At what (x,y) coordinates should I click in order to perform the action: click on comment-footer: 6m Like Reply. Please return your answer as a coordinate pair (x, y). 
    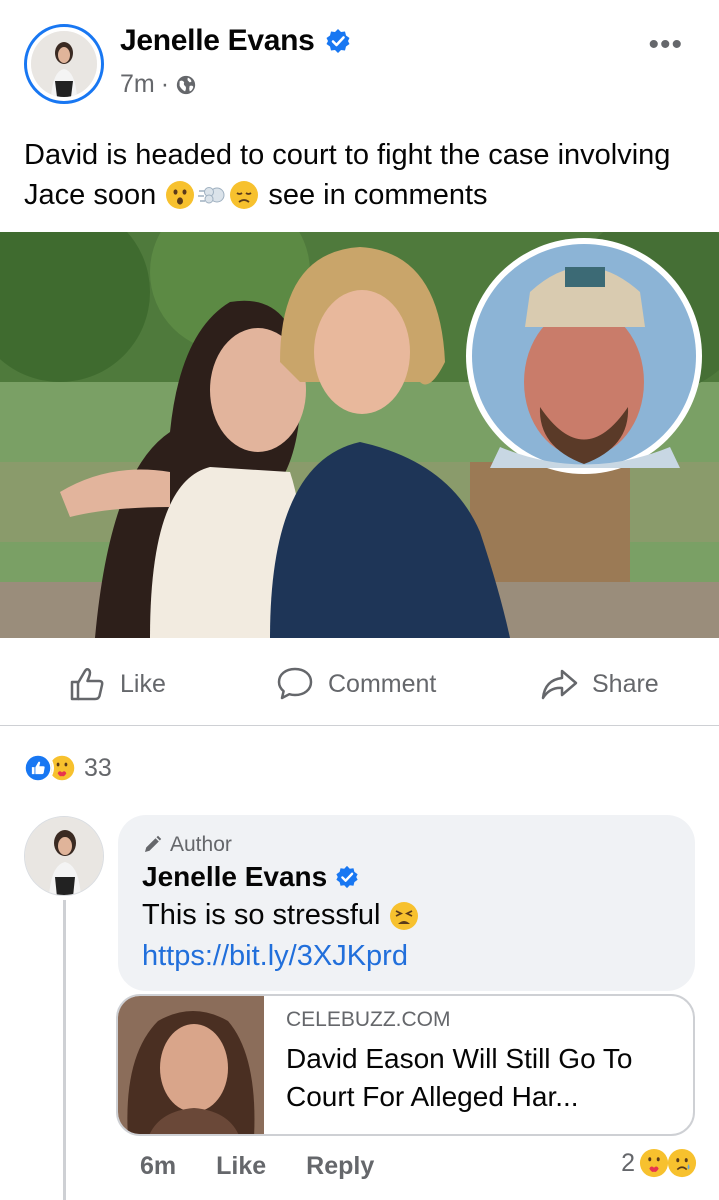
    Looking at the image, I should click on (257, 1166).